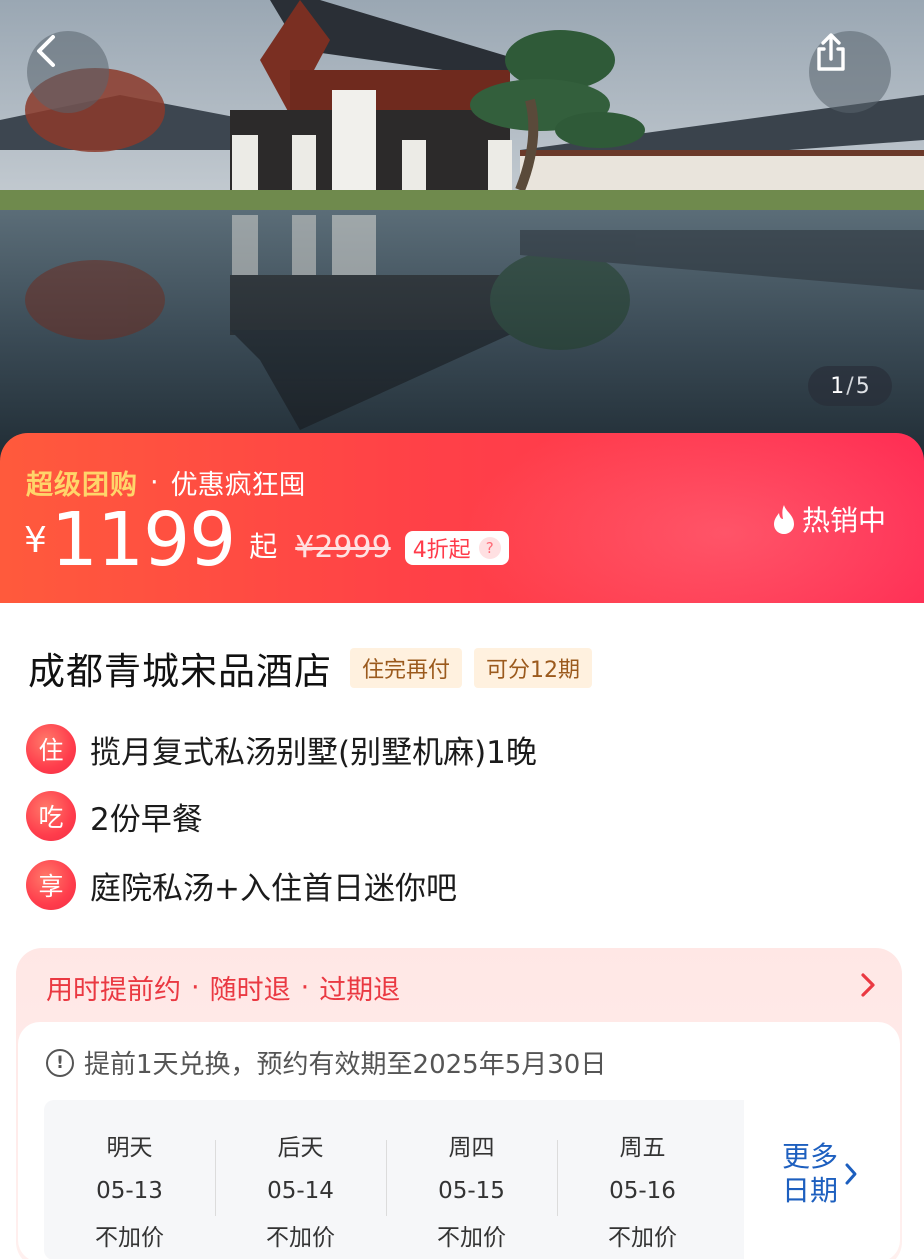  Describe the element at coordinates (129, 1148) in the screenshot. I see `date-weekday: 明天` at that location.